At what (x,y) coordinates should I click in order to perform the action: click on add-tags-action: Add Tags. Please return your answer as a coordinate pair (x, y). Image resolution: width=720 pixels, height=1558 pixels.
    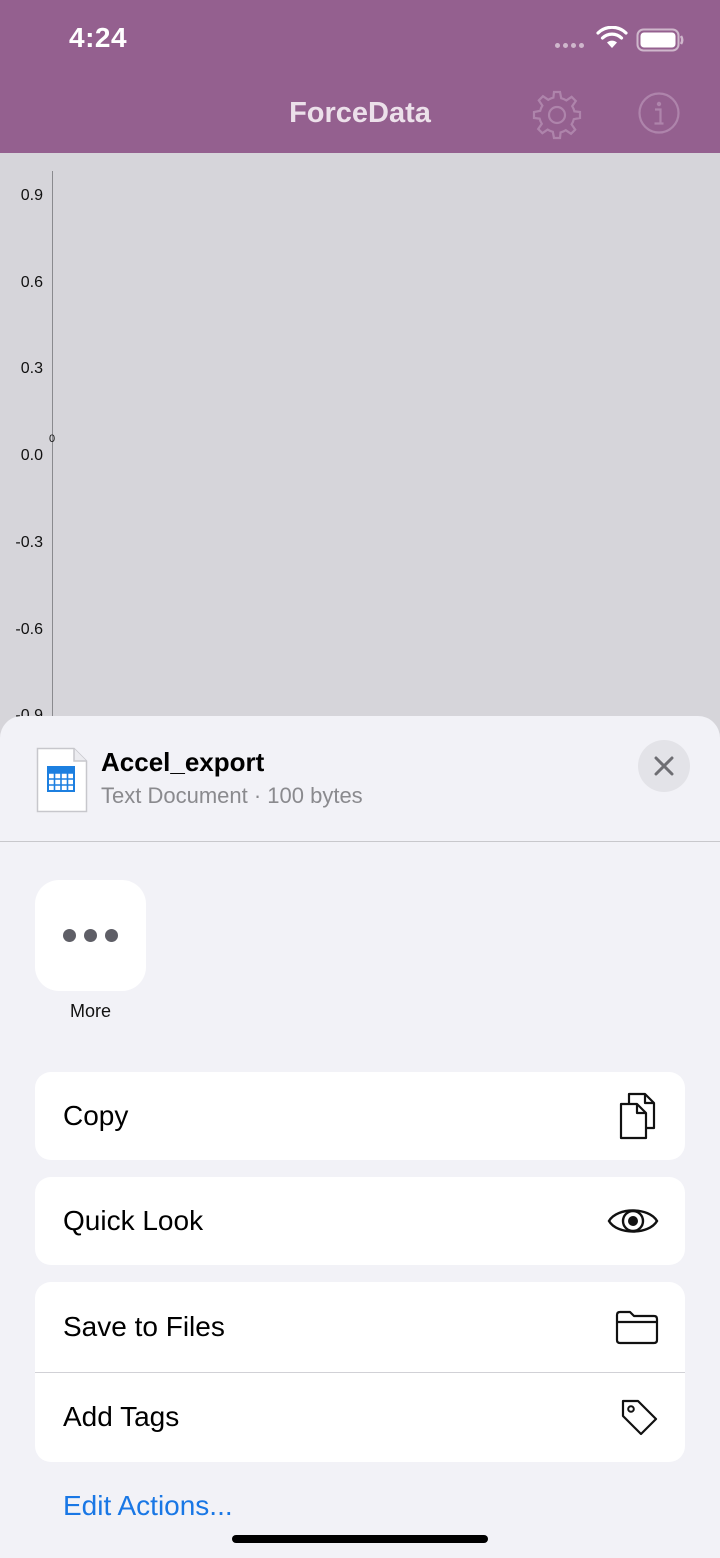
    Looking at the image, I should click on (360, 1417).